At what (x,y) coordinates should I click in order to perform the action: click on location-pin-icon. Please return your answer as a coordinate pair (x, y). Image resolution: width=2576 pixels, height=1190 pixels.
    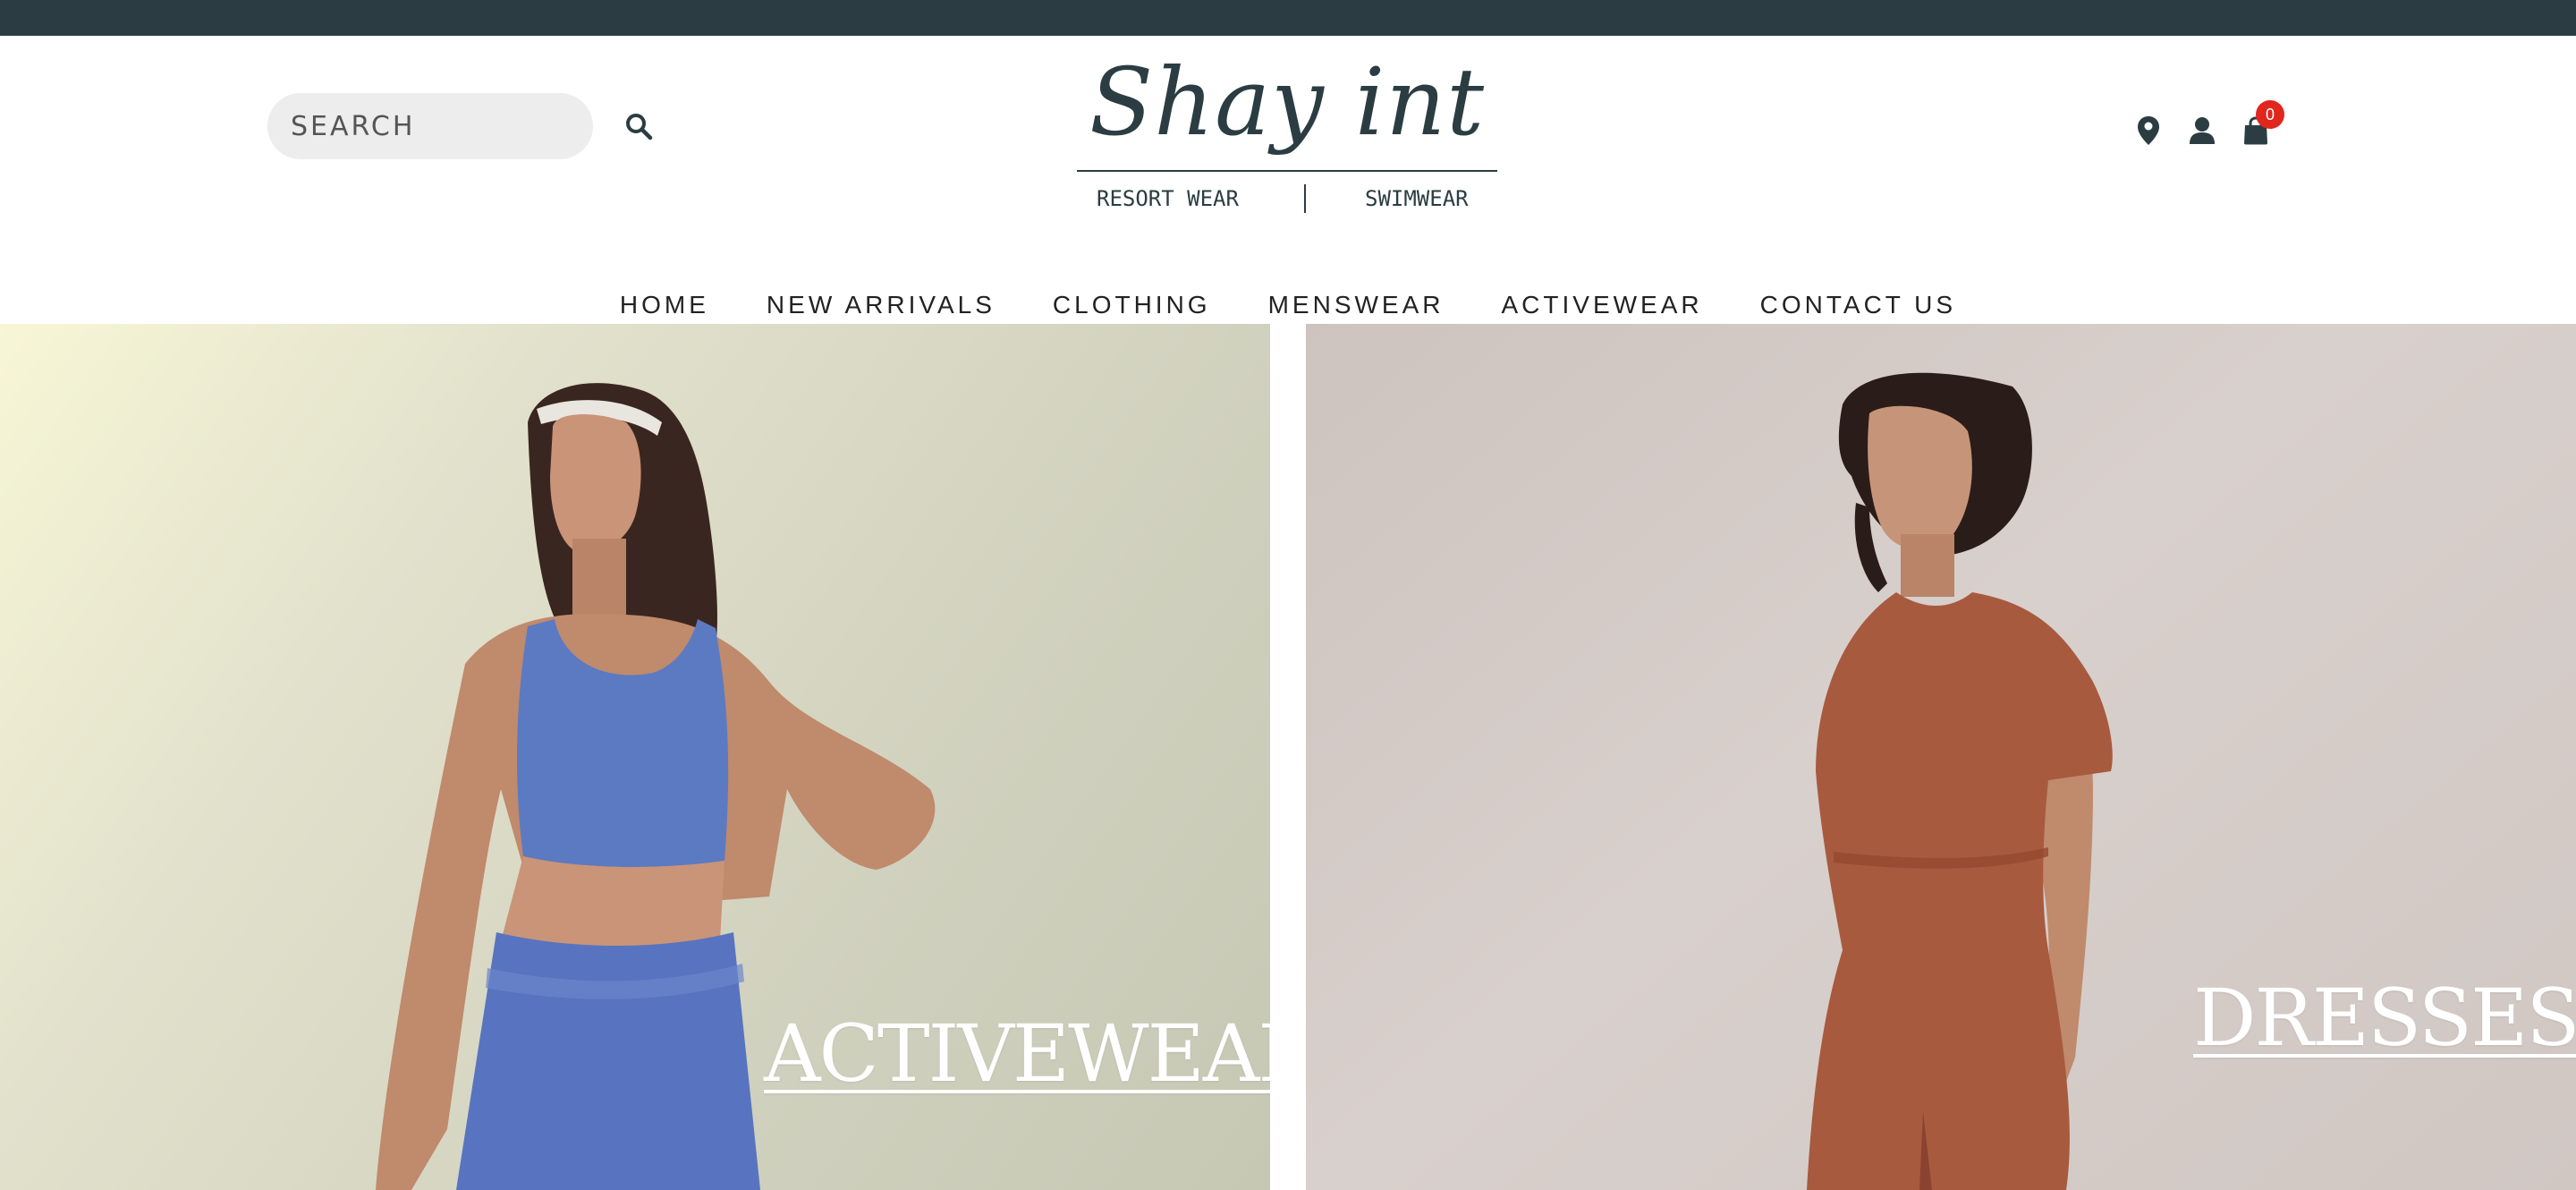
    Looking at the image, I should click on (2148, 130).